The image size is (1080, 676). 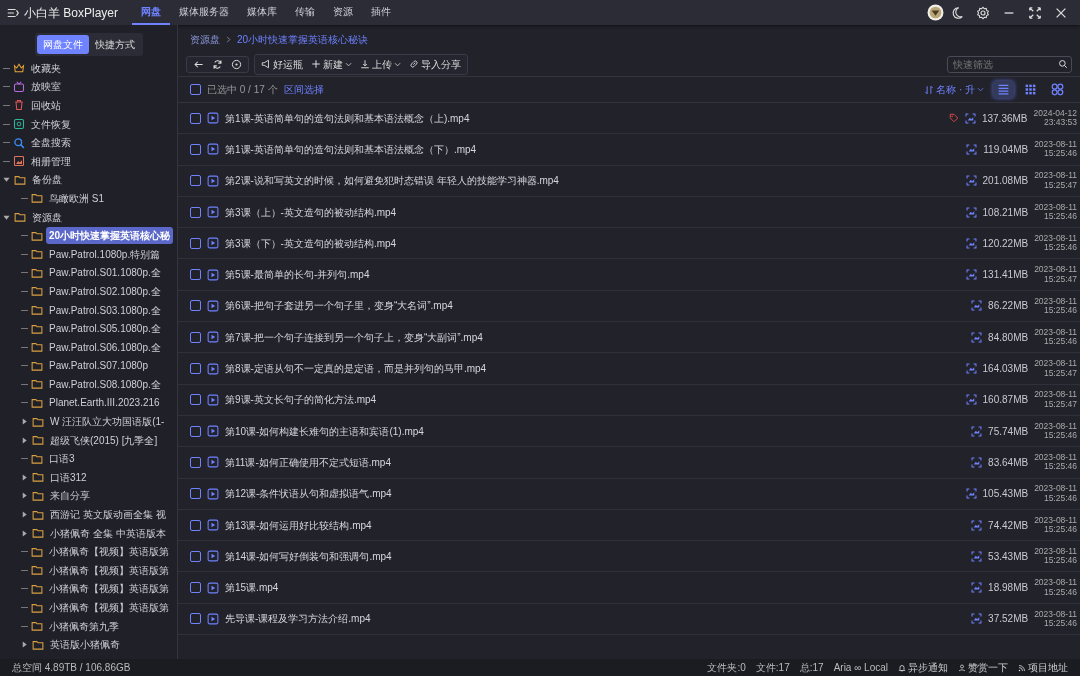 What do you see at coordinates (983, 667) in the screenshot?
I see `status-link: 赞赏一下` at bounding box center [983, 667].